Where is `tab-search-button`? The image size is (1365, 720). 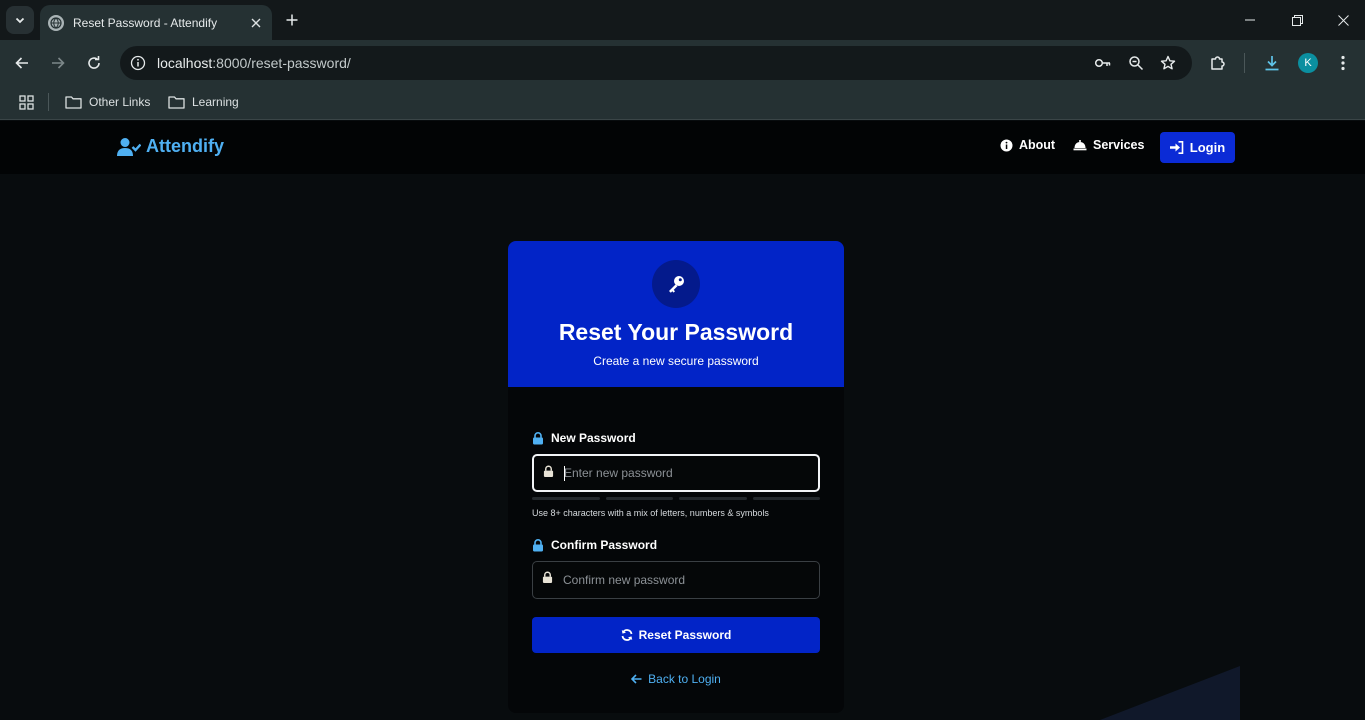 tab-search-button is located at coordinates (20, 20).